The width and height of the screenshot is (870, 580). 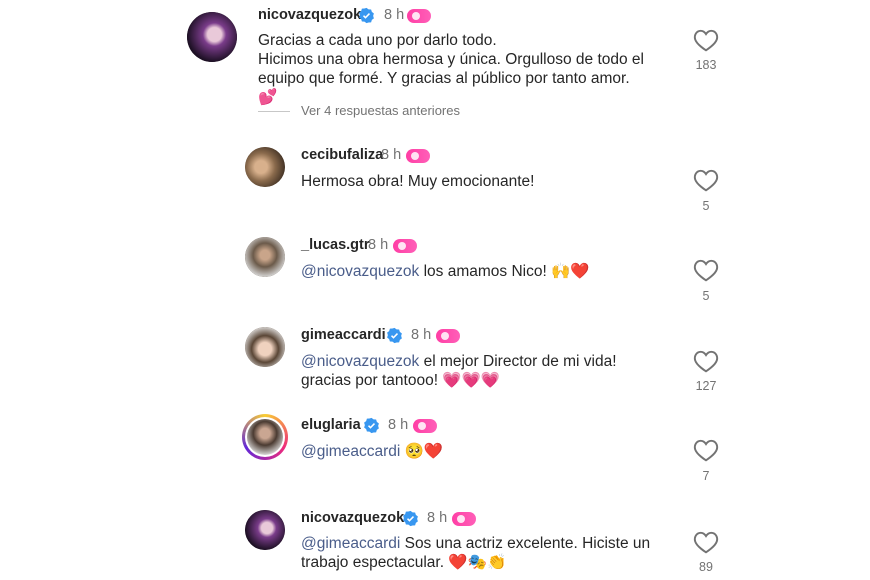 I want to click on comment-text: Hermosa obra! Muy emocionante!, so click(x=418, y=181).